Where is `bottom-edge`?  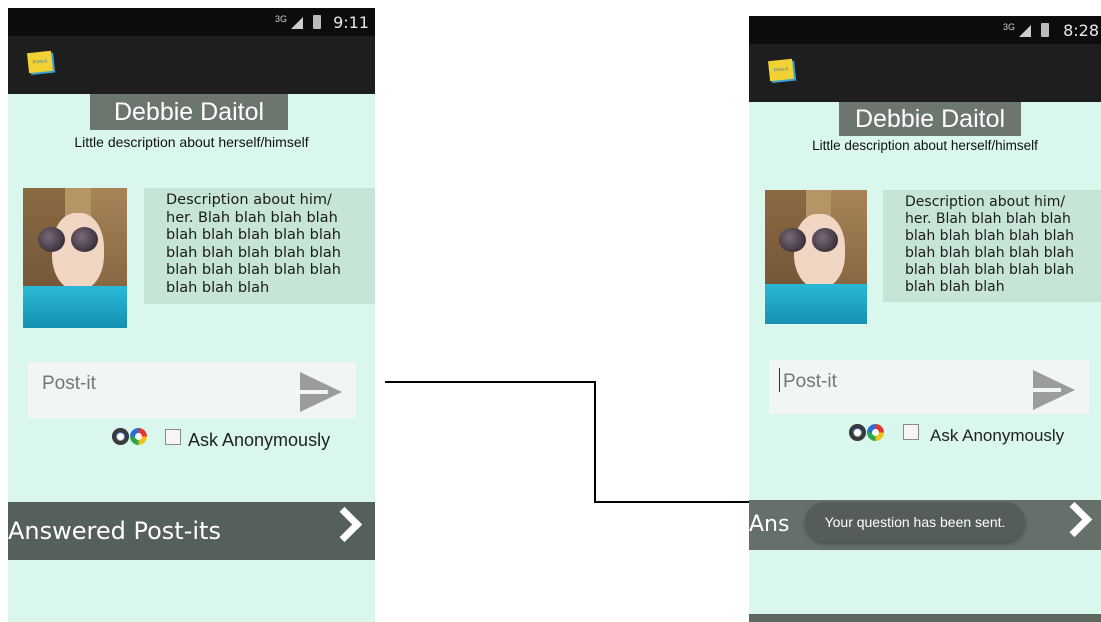 bottom-edge is located at coordinates (925, 618).